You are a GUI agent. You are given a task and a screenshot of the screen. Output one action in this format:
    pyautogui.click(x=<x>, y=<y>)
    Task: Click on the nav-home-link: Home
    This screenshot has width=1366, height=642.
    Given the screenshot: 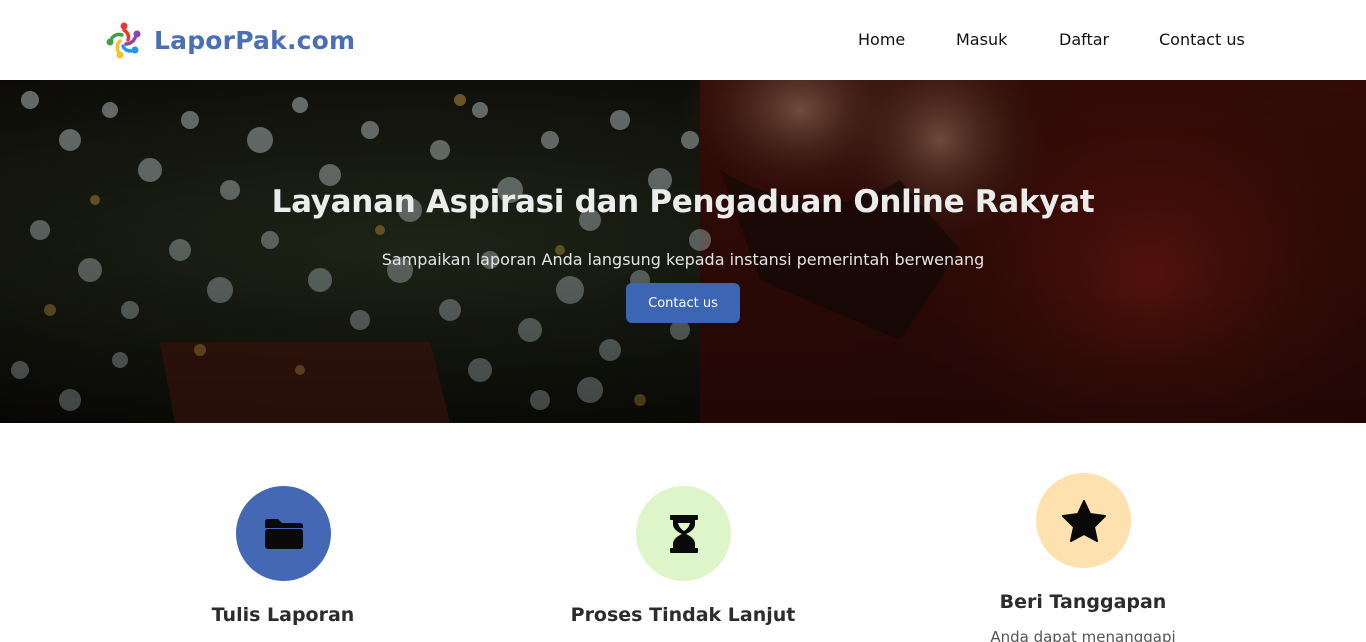 What is the action you would take?
    pyautogui.click(x=881, y=39)
    